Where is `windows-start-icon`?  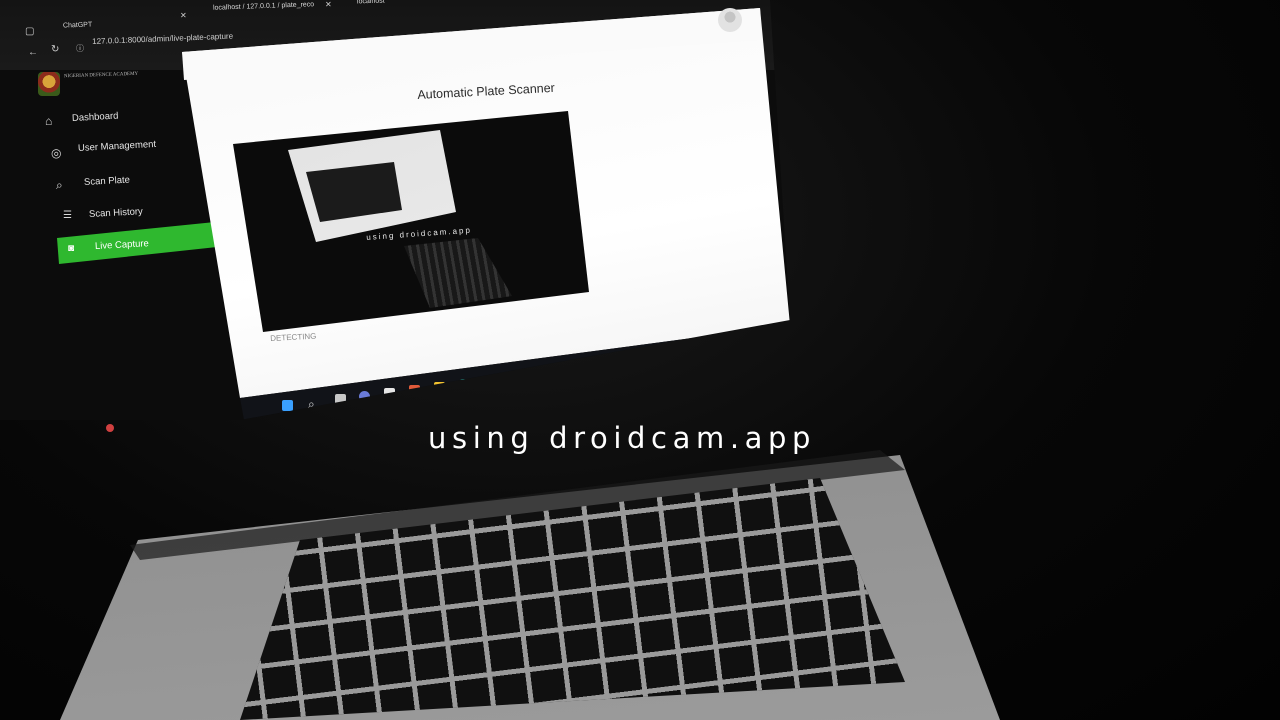 windows-start-icon is located at coordinates (287, 405).